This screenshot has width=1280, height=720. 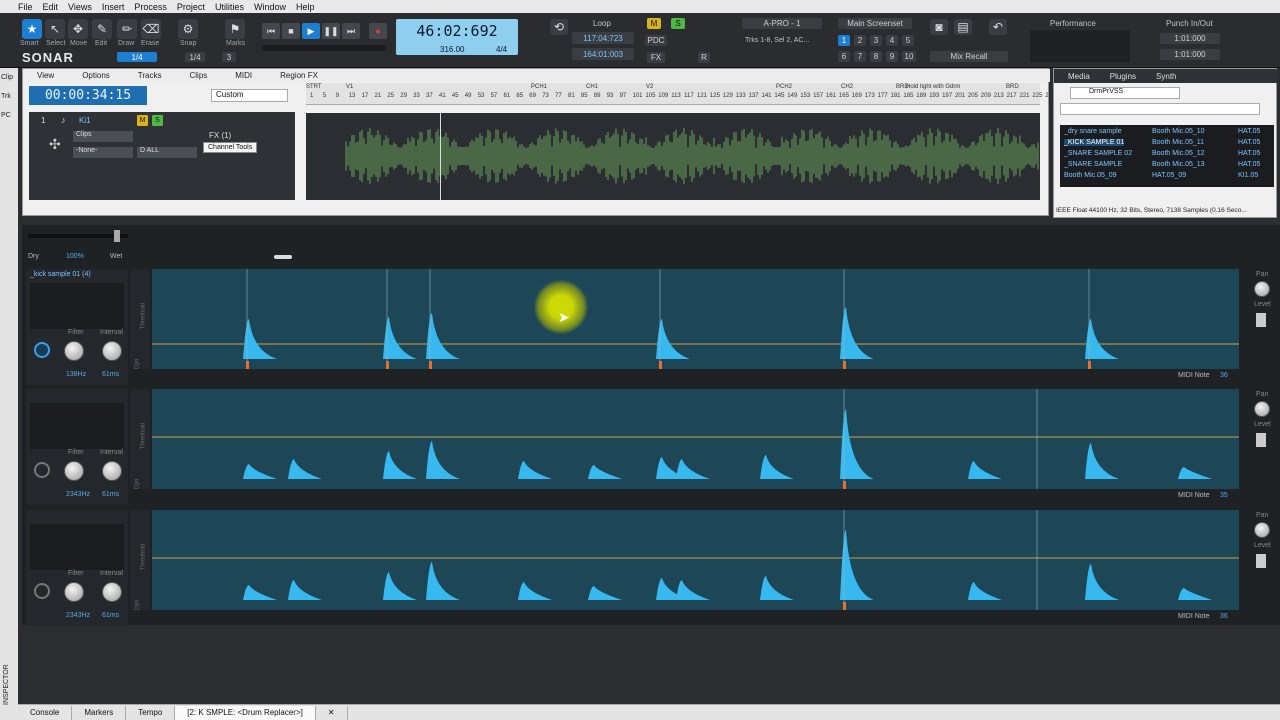 What do you see at coordinates (151, 712) in the screenshot?
I see `tab-tempo: Tempo` at bounding box center [151, 712].